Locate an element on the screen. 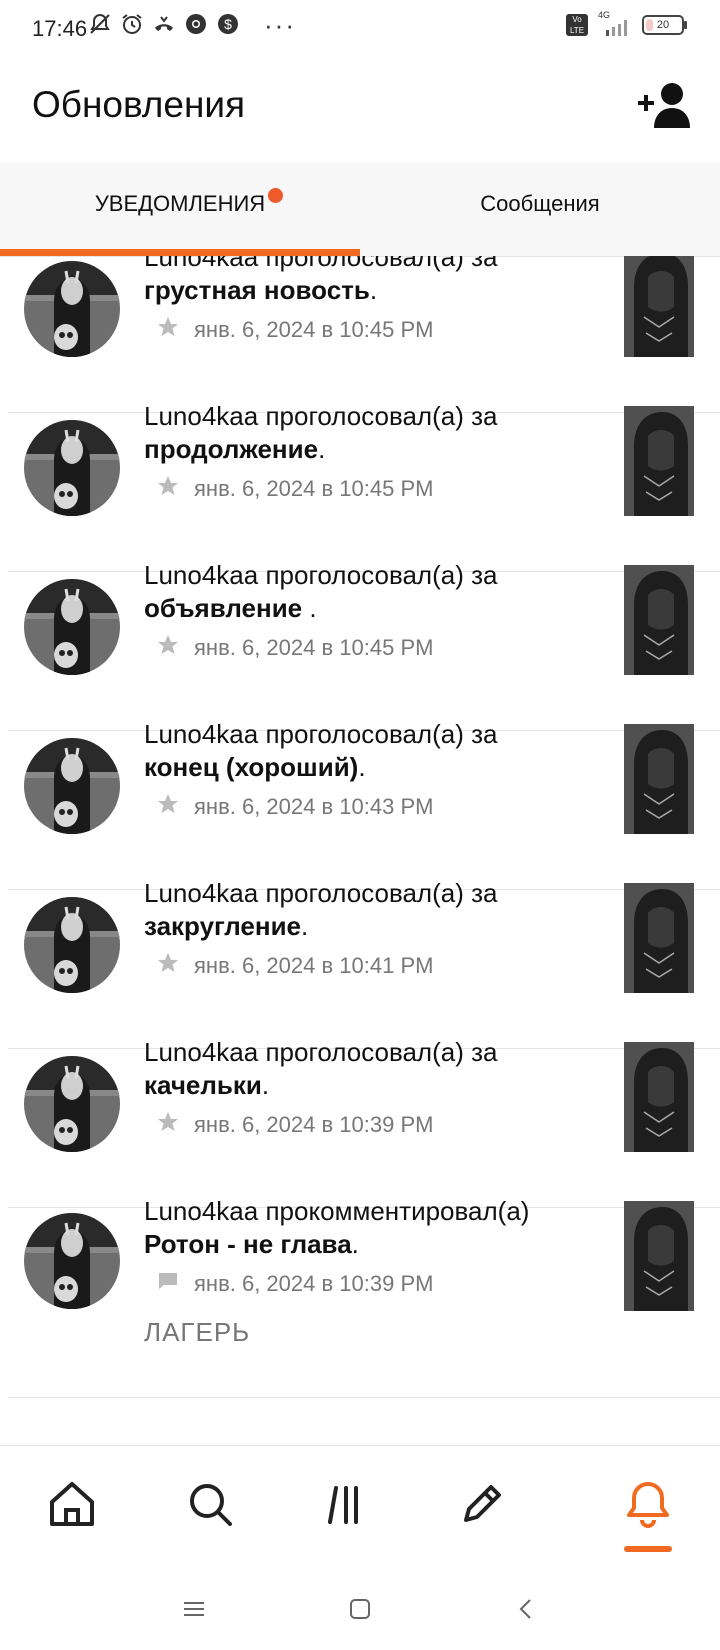  home-icon is located at coordinates (72, 1504).